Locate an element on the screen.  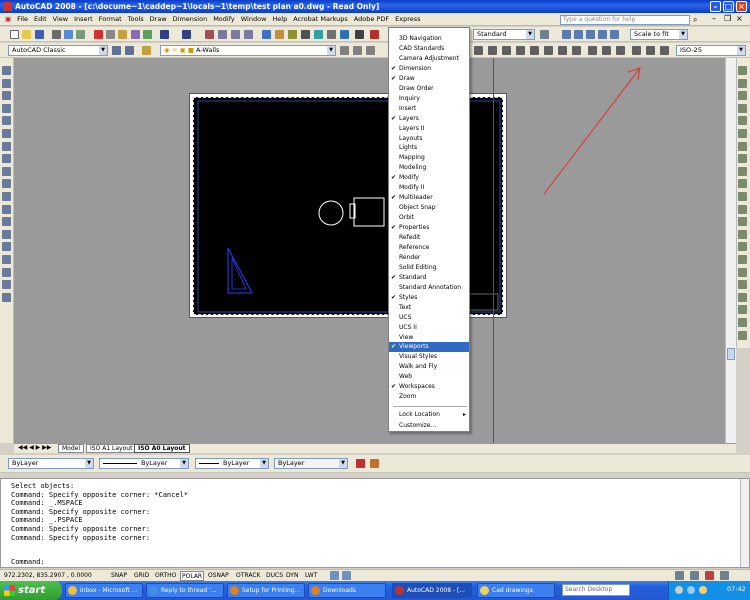
menu-item-3d-navigation: 3D Navigation is located at coordinates (429, 39).